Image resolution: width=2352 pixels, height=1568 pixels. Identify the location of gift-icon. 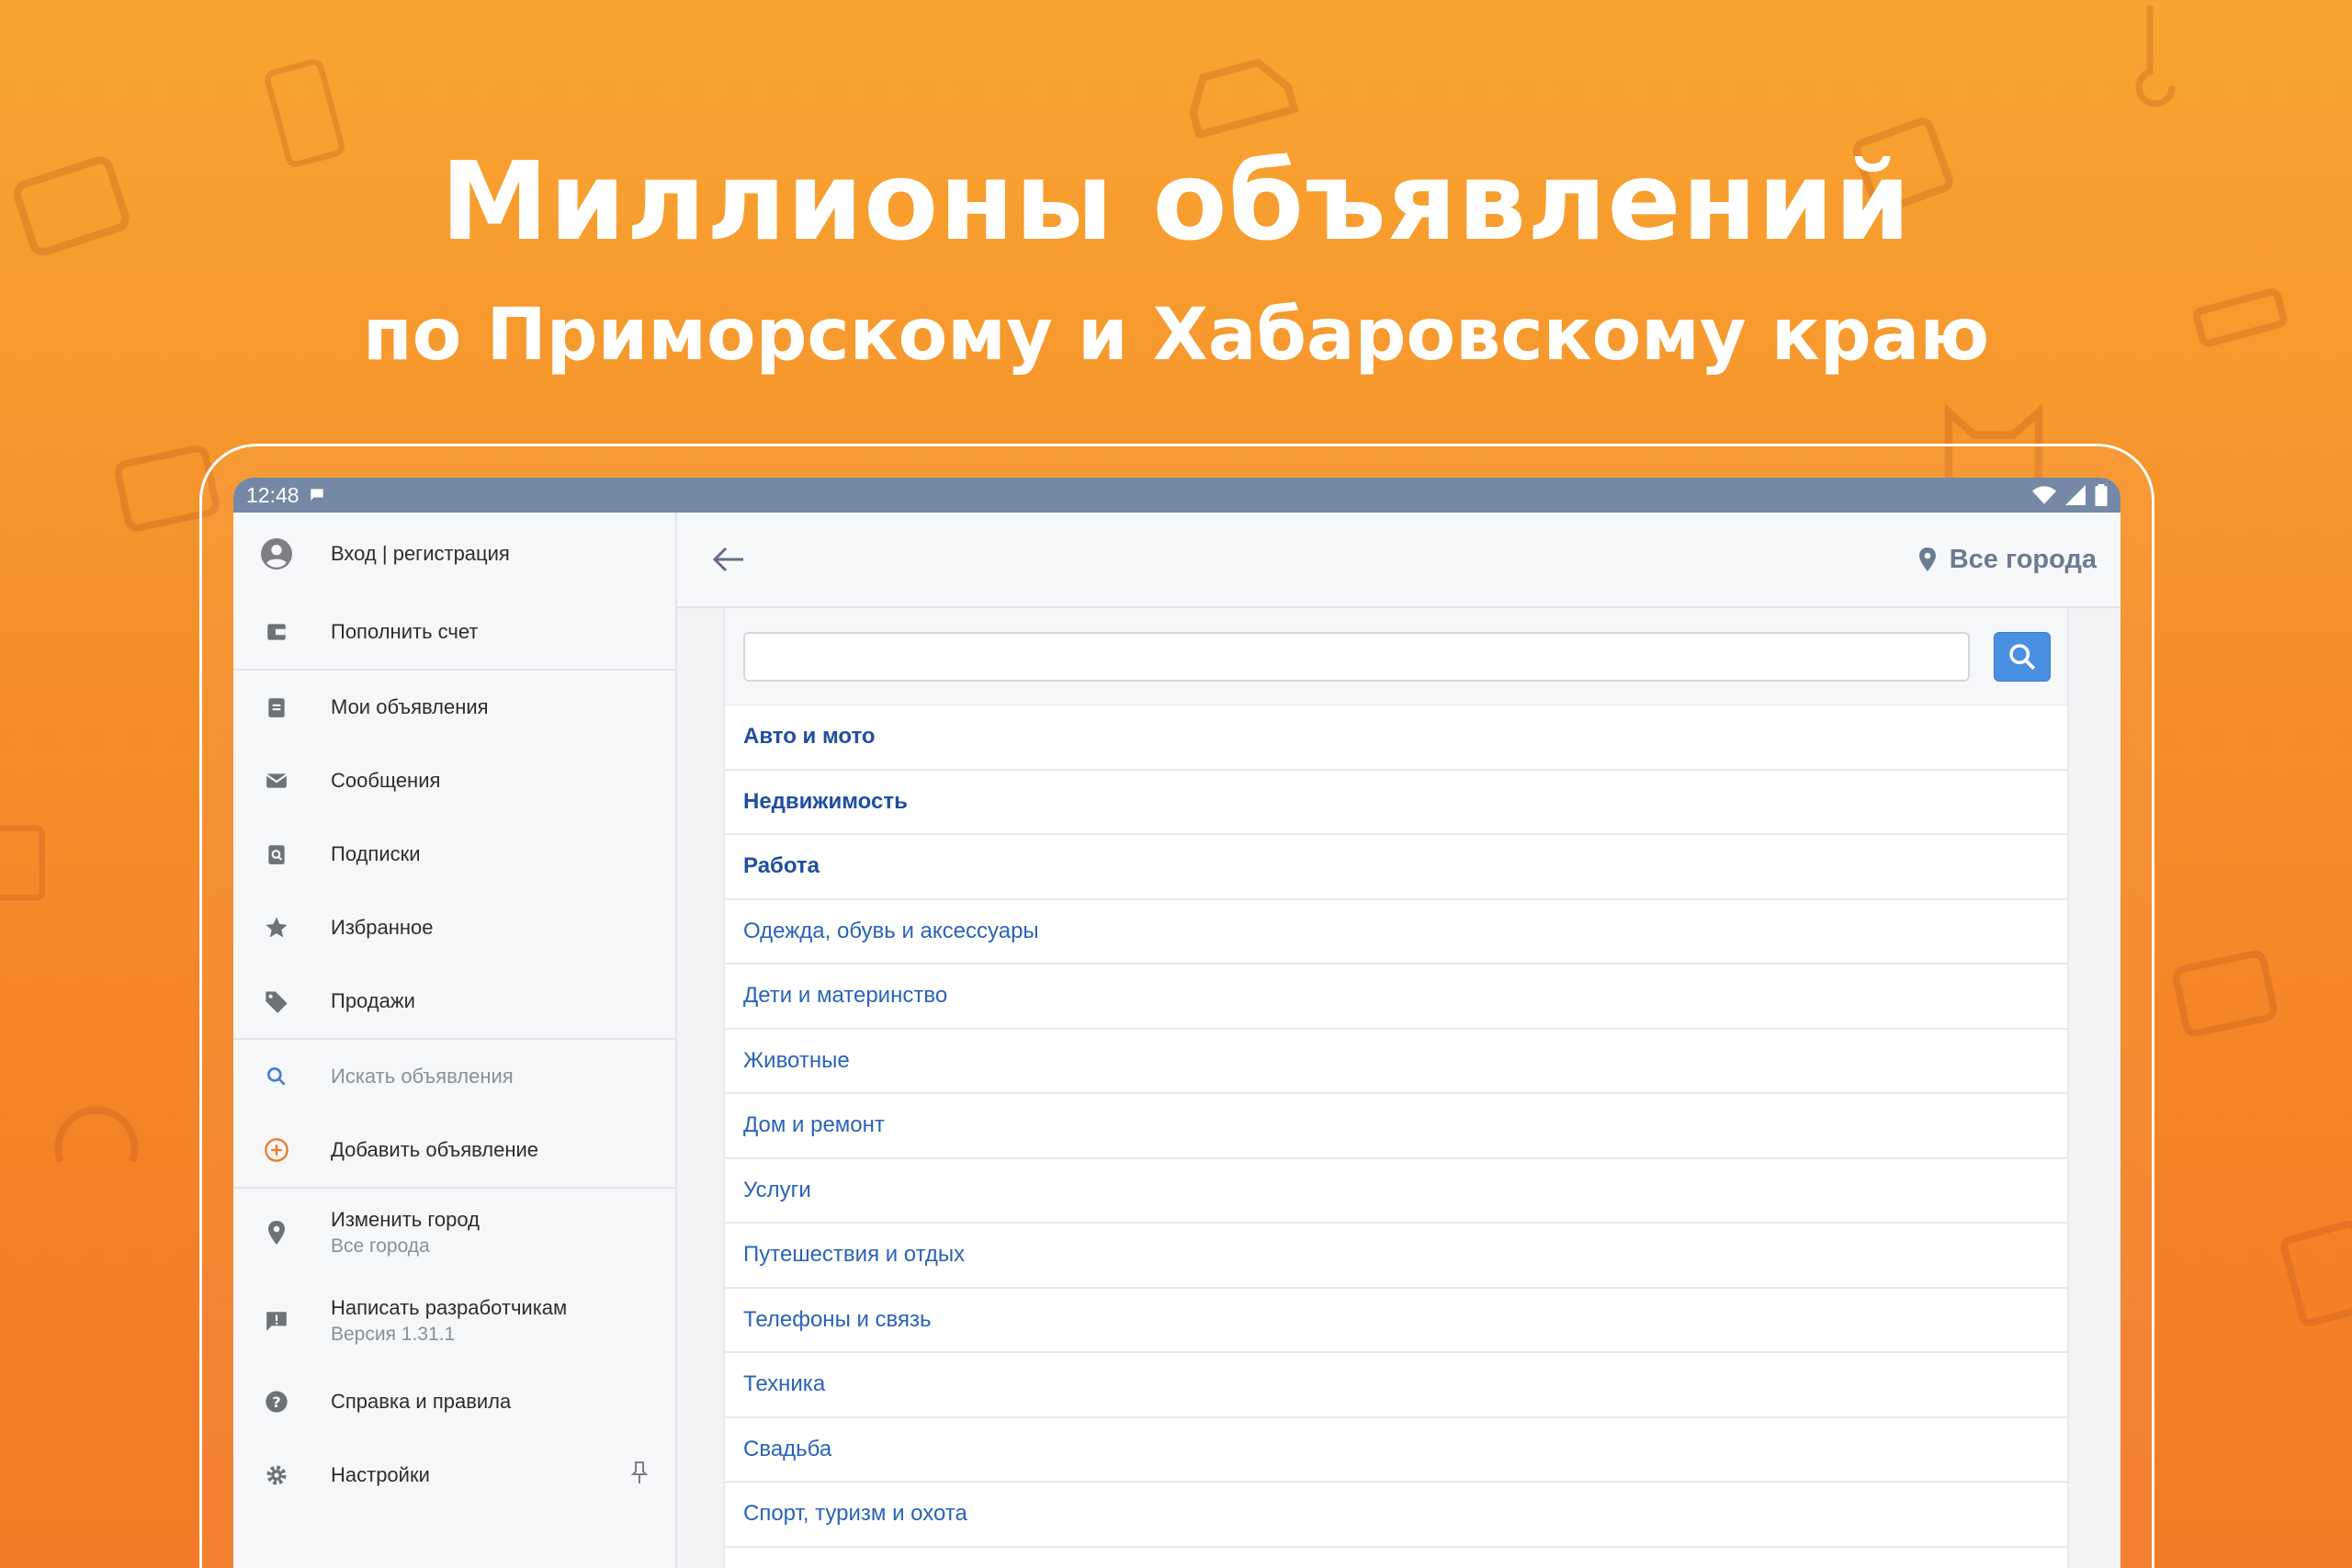
(2316, 1273).